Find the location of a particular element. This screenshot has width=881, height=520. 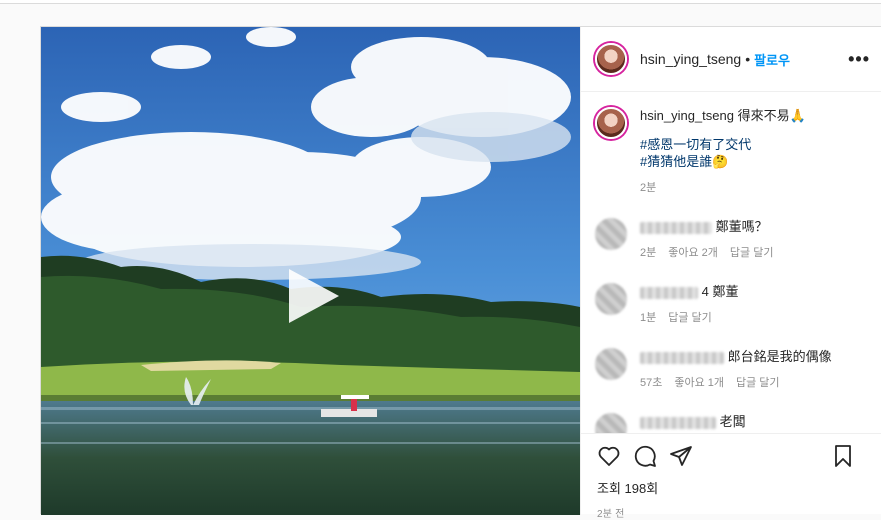

post-actions: 조회 198회 2분 전 is located at coordinates (731, 476).